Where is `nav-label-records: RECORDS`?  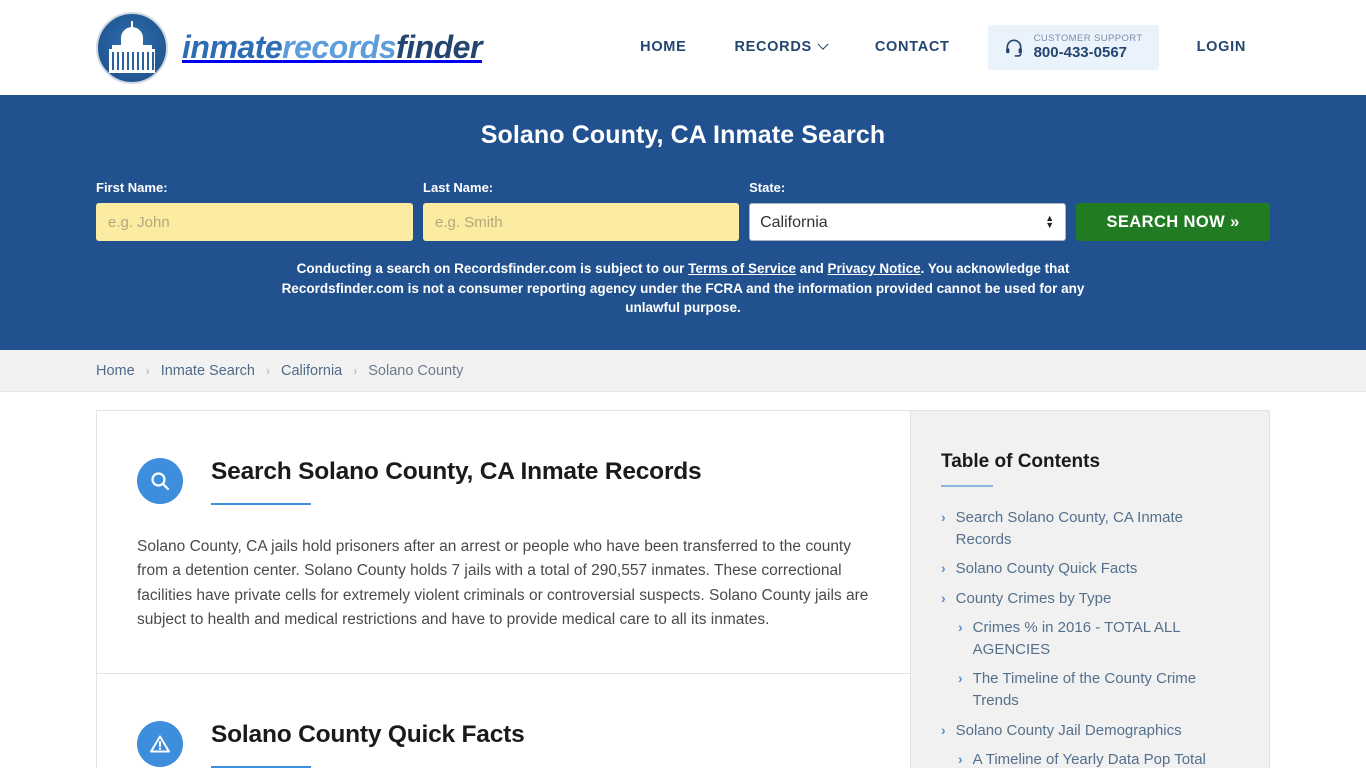 nav-label-records: RECORDS is located at coordinates (773, 47).